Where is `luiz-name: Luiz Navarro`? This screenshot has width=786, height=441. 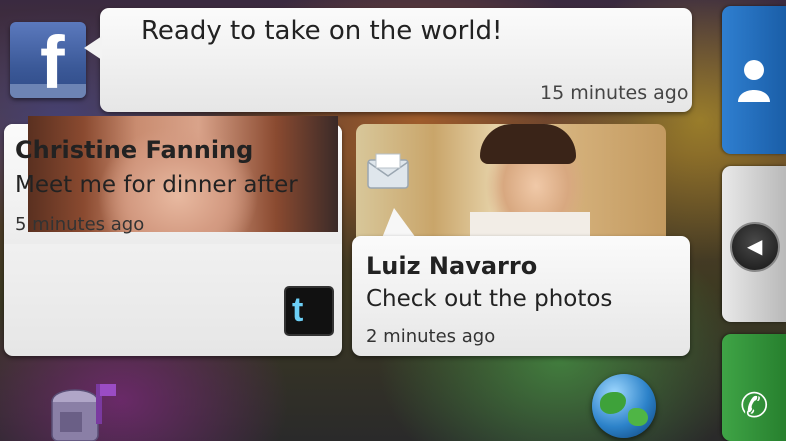 luiz-name: Luiz Navarro is located at coordinates (452, 266).